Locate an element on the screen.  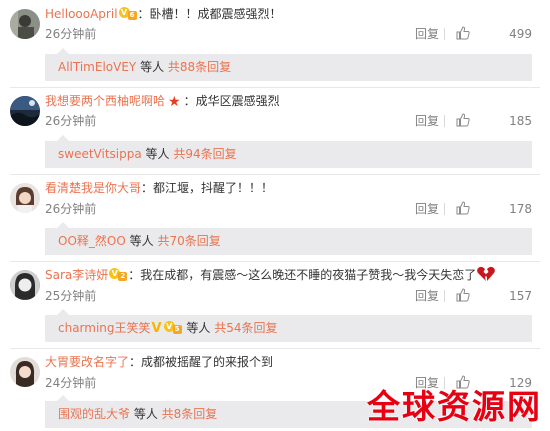
comment-text: 卧槽！！成都震感强烈！ is located at coordinates (215, 14).